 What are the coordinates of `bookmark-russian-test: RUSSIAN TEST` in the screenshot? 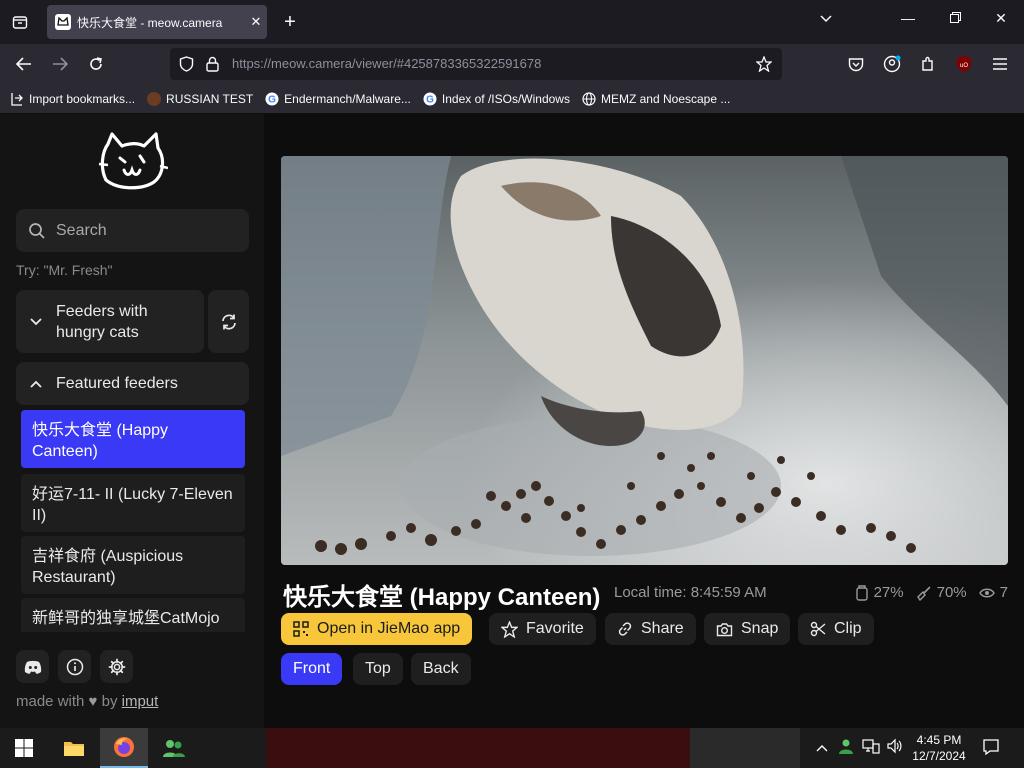 It's located at (200, 98).